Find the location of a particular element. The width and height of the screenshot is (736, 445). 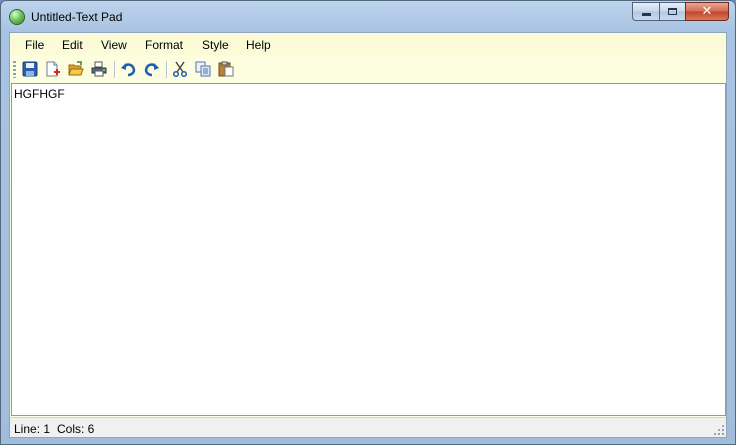

menu-format: Format is located at coordinates (164, 45).